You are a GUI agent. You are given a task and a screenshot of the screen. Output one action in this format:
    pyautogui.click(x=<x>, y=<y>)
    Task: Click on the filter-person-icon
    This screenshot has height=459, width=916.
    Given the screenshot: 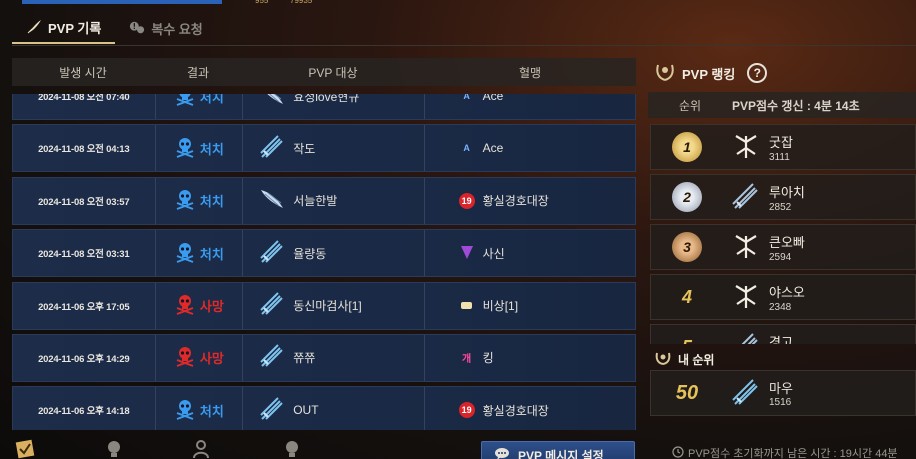 What is the action you would take?
    pyautogui.click(x=201, y=448)
    